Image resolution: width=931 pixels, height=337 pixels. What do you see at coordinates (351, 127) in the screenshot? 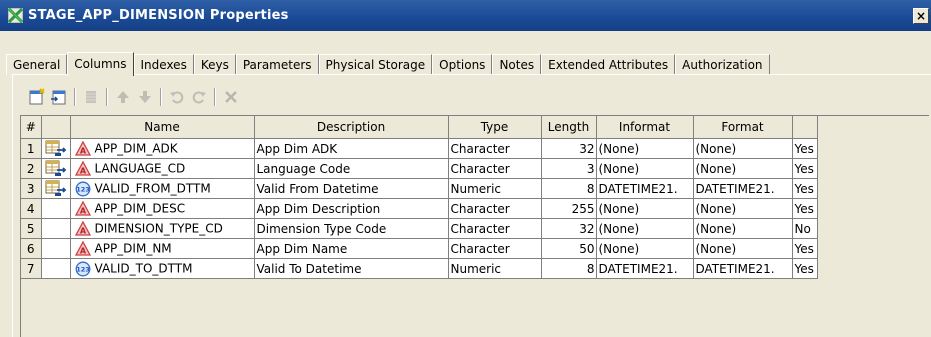
I see `header-description: Description` at bounding box center [351, 127].